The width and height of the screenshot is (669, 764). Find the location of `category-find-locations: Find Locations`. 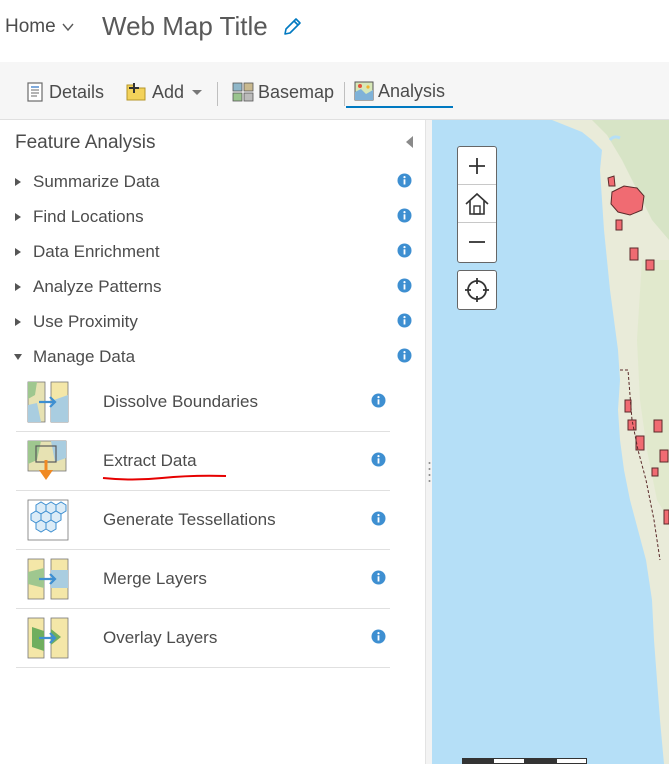

category-find-locations: Find Locations is located at coordinates (214, 217).